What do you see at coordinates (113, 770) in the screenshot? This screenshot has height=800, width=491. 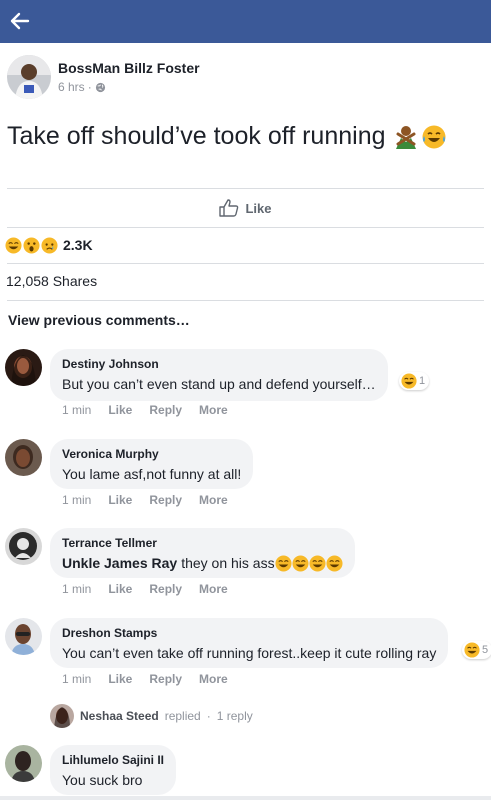 I see `comment-bubble: Lihlumelo Sajini II You suck bro` at bounding box center [113, 770].